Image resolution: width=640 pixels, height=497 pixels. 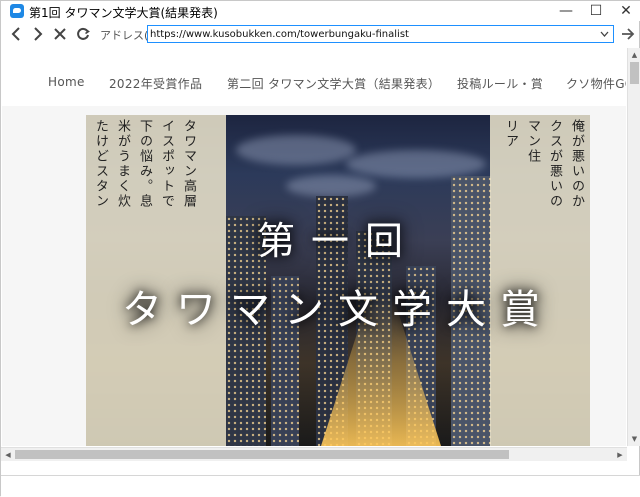 I want to click on scroll-down-button: ▼, so click(x=634, y=439).